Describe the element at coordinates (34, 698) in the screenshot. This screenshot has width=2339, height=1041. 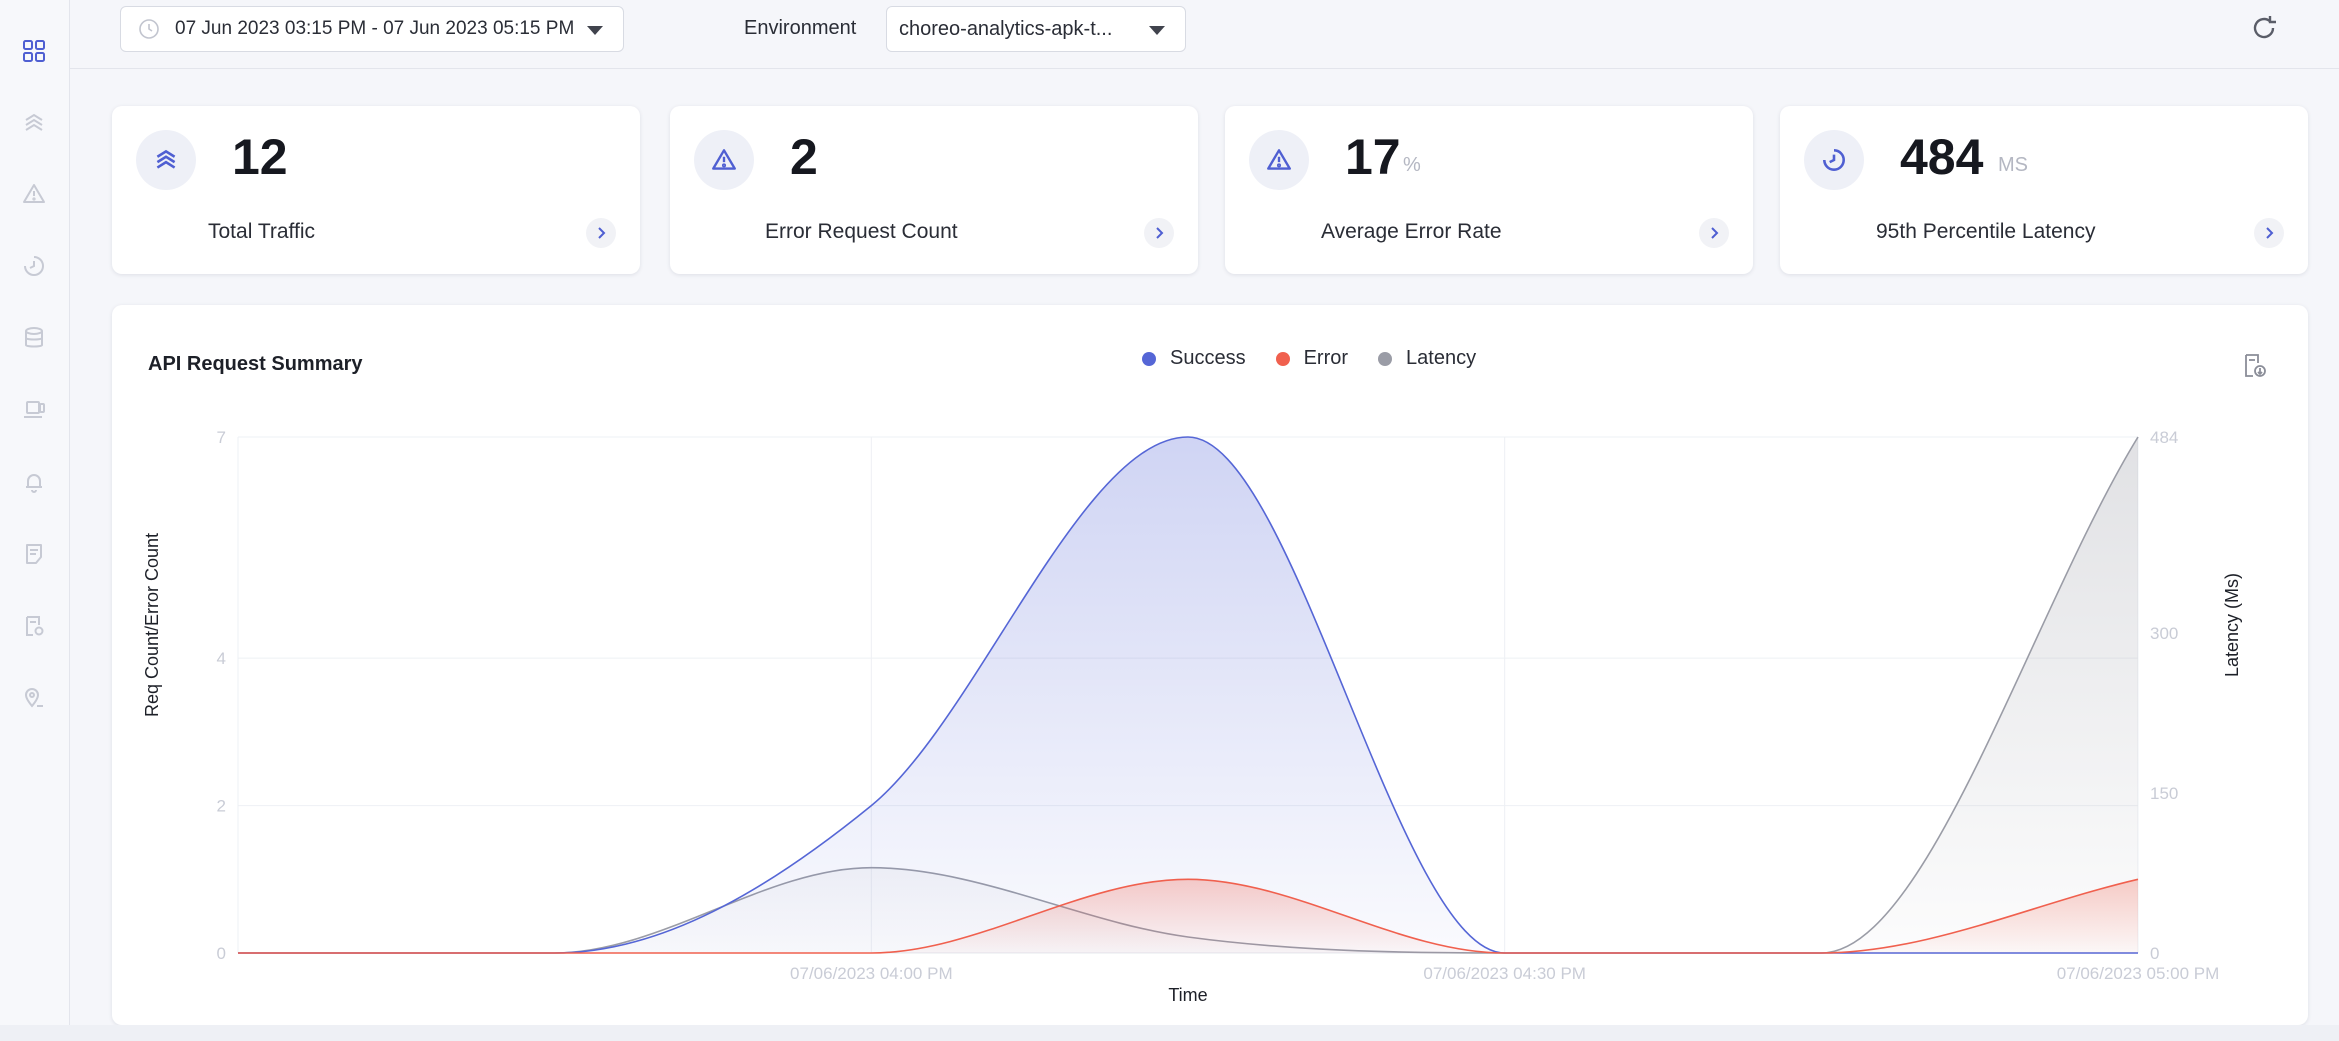
I see `geo-location-icon` at that location.